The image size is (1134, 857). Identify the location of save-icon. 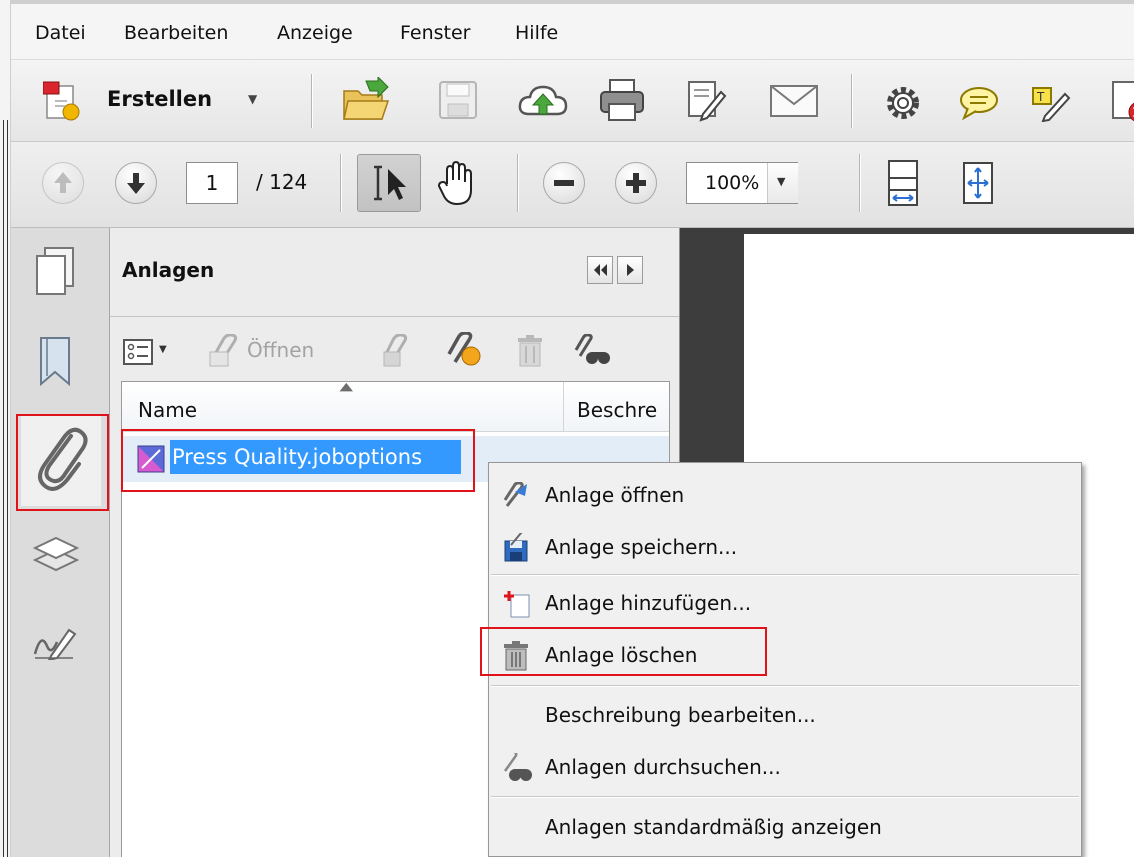
(458, 100).